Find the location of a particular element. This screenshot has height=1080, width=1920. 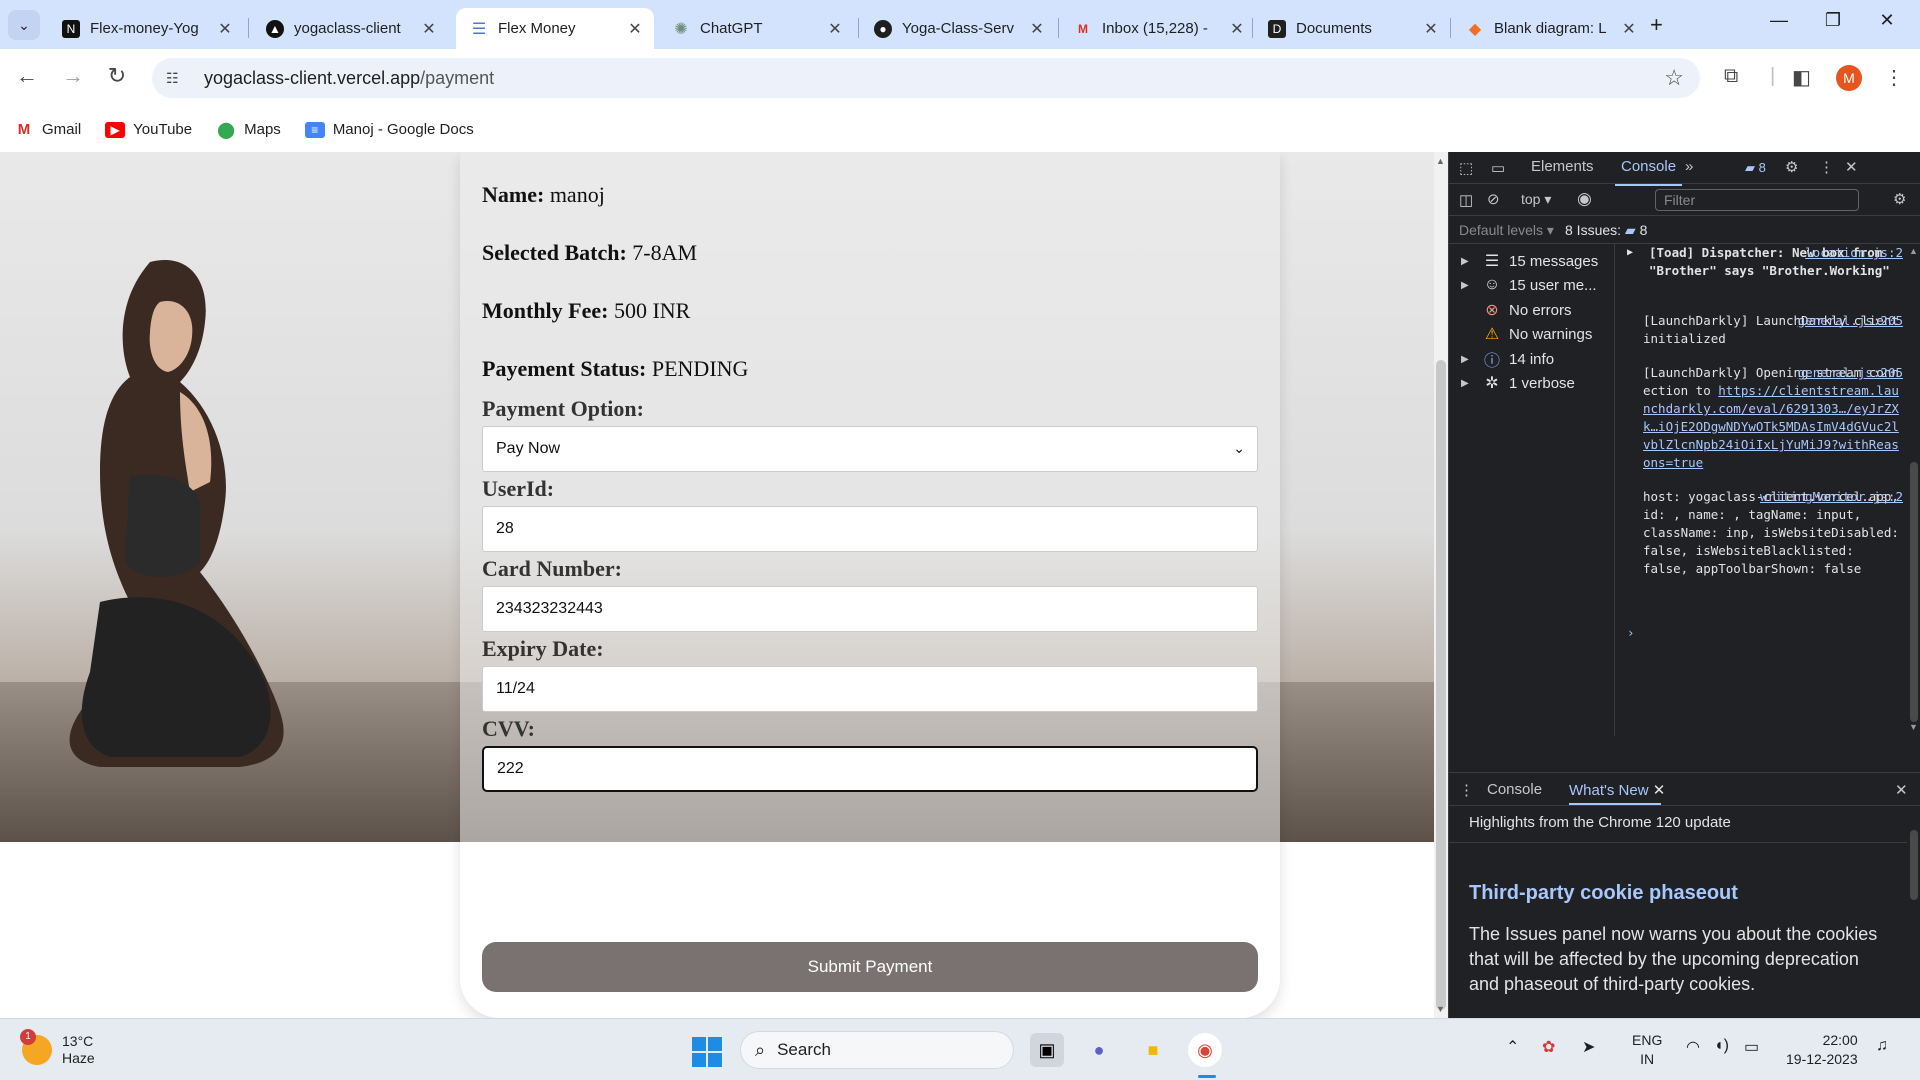

new-tab-button: + is located at coordinates (1656, 25).